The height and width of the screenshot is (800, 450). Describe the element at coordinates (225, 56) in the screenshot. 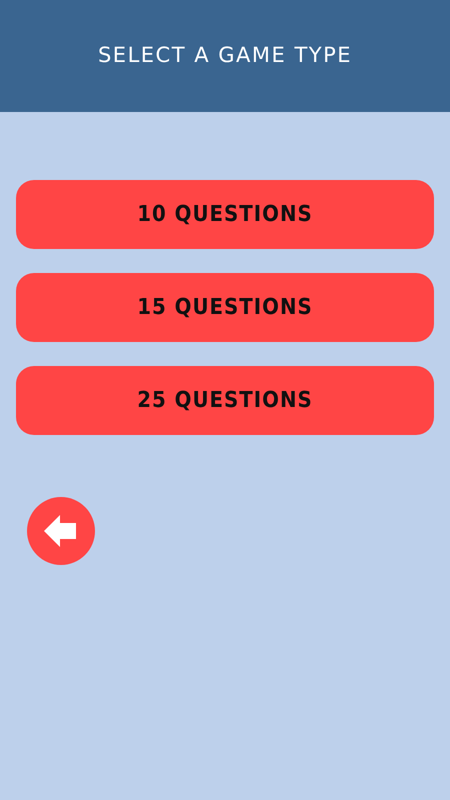

I see `screen-title: SELECT A GAME TYPE` at that location.